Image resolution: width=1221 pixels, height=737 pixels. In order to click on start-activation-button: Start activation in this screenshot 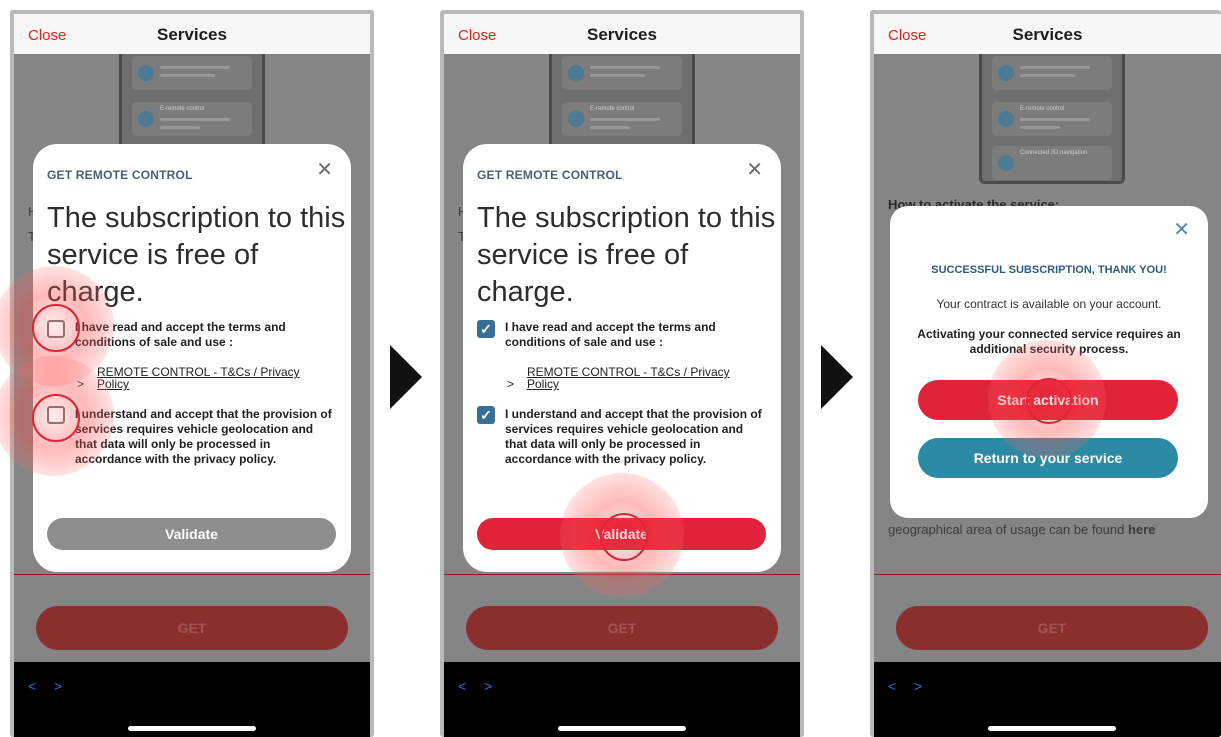, I will do `click(1048, 400)`.